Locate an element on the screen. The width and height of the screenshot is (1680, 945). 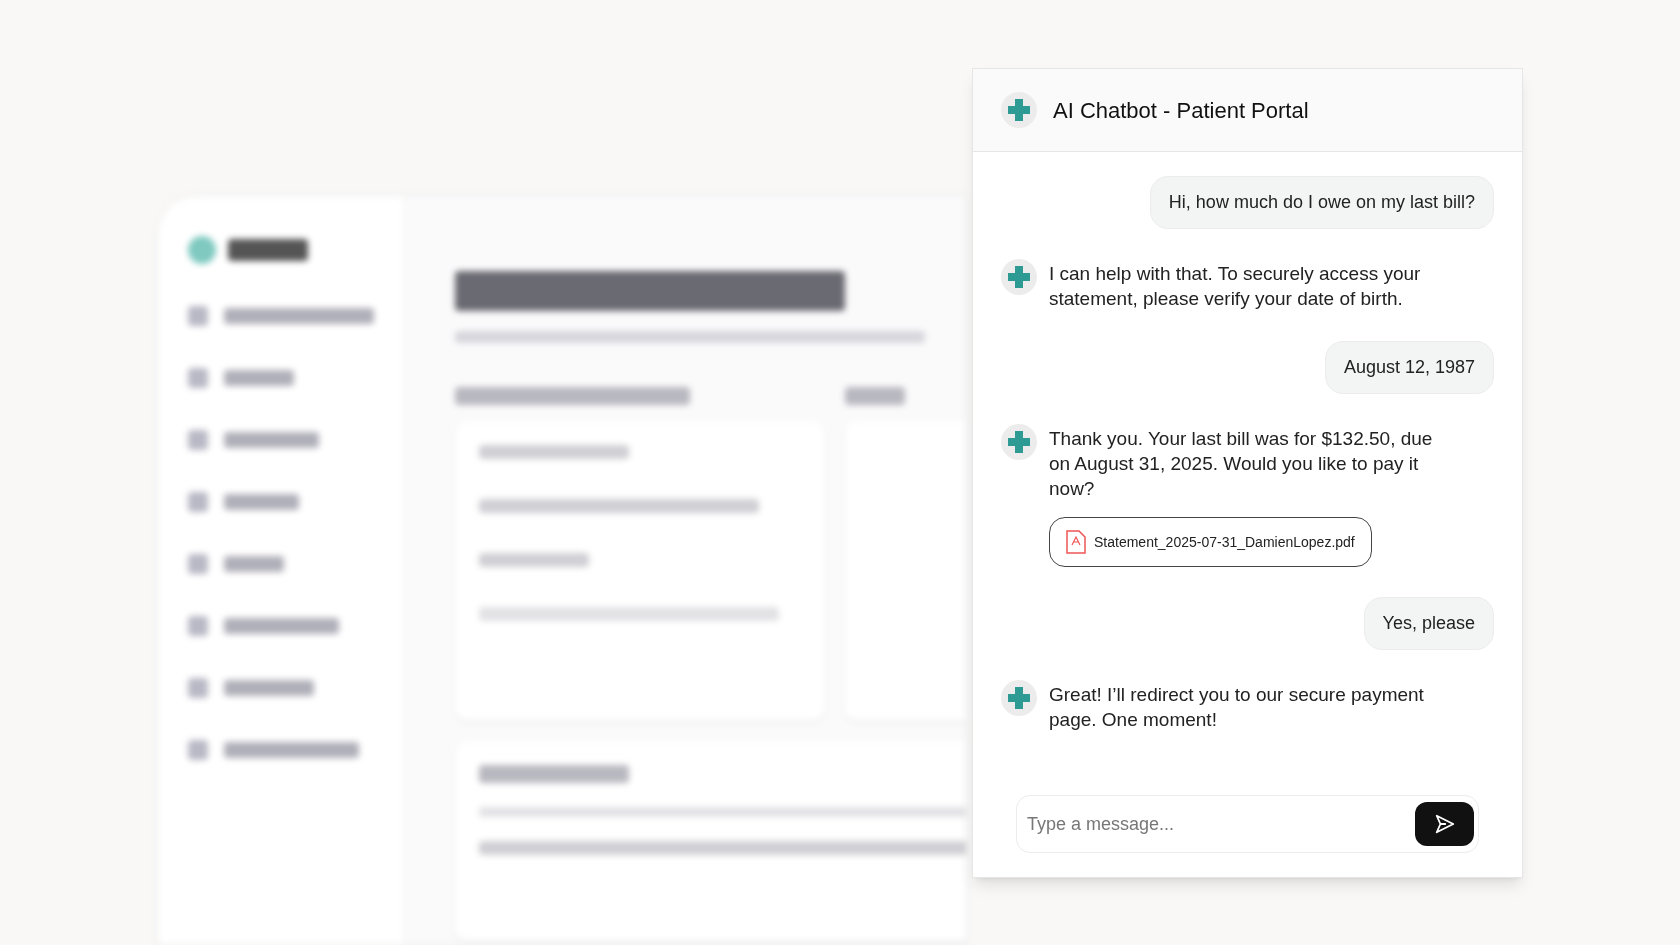
send-button is located at coordinates (1444, 824).